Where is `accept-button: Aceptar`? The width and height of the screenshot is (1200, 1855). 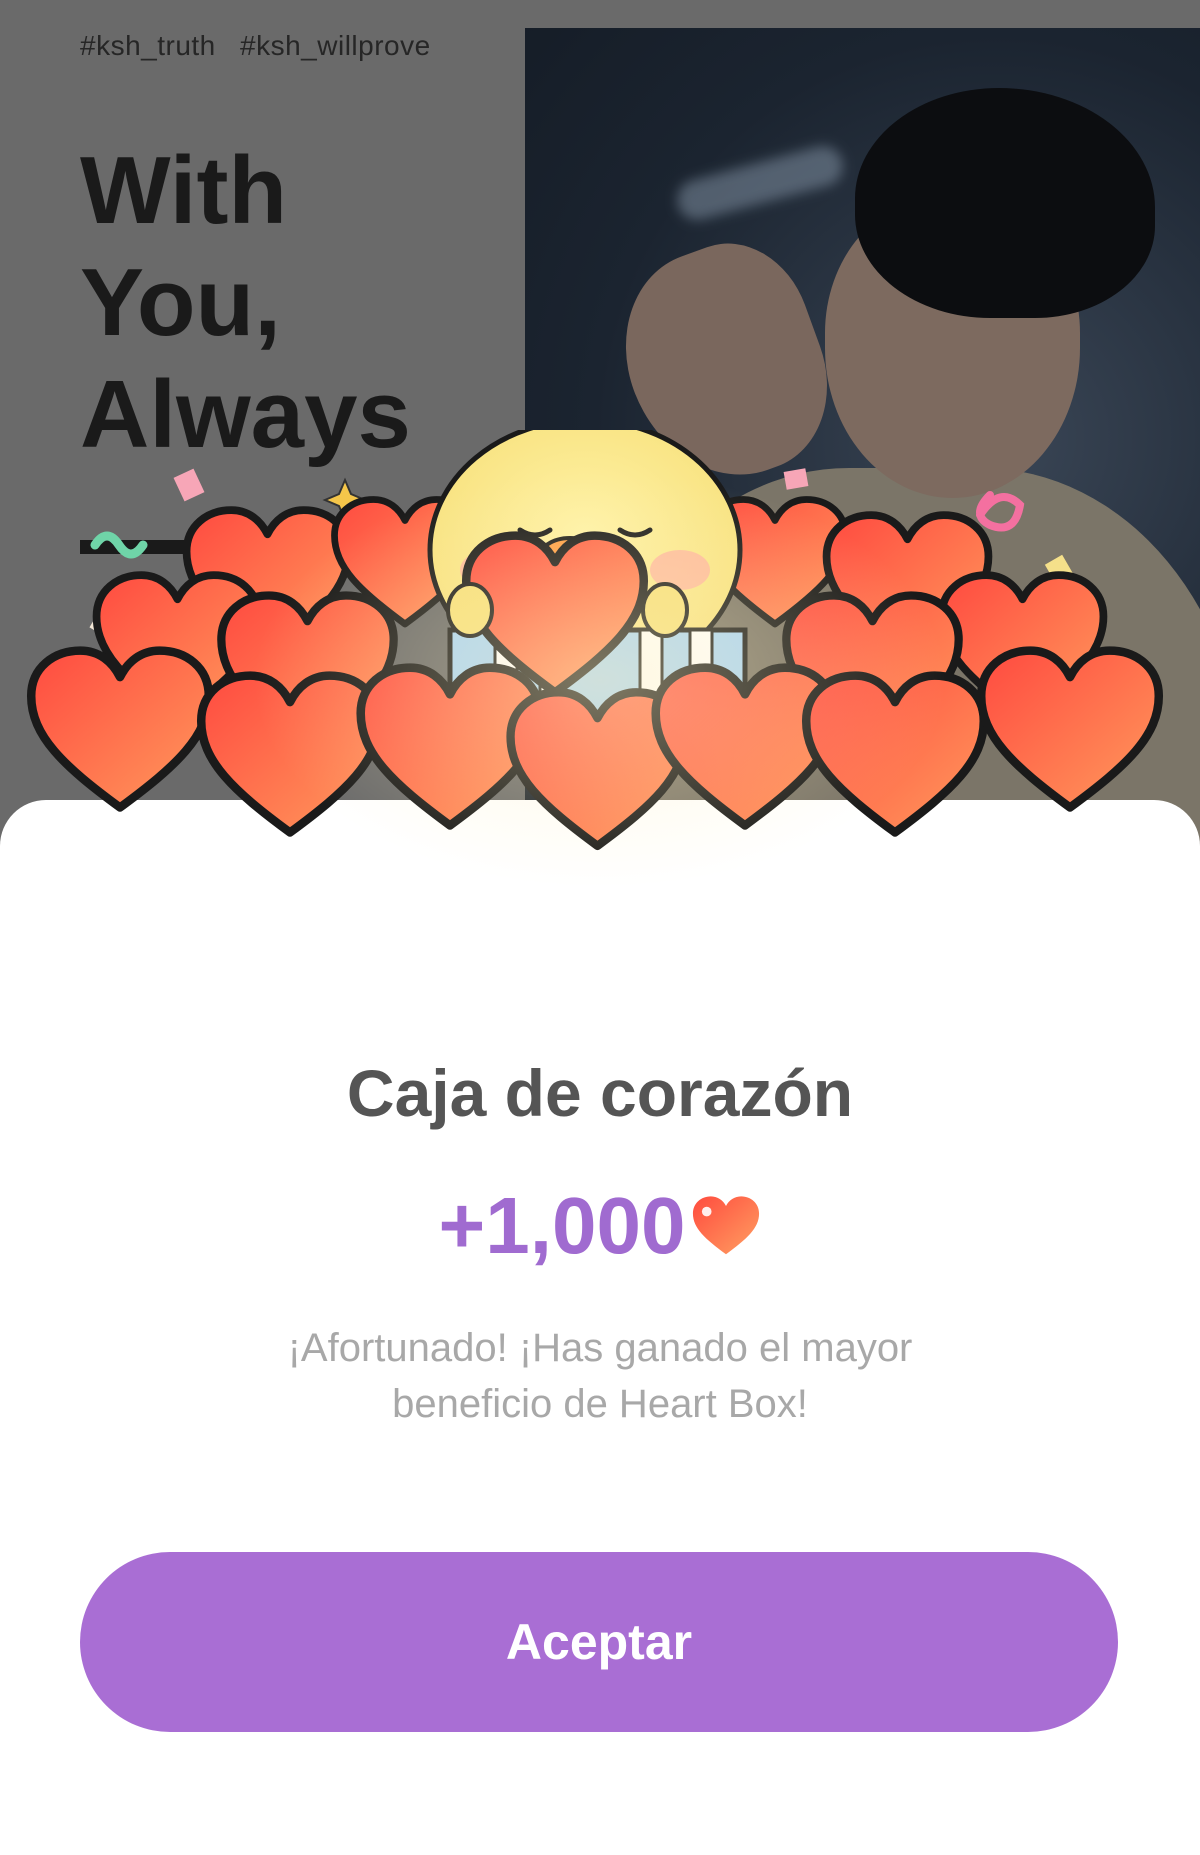 accept-button: Aceptar is located at coordinates (599, 1642).